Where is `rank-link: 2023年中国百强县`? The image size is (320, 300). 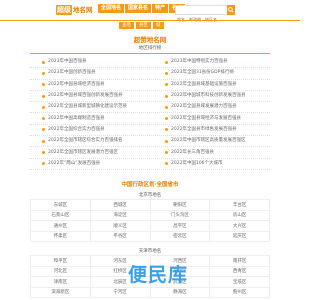
rank-link: 2023年中国百强县 is located at coordinates (88, 62).